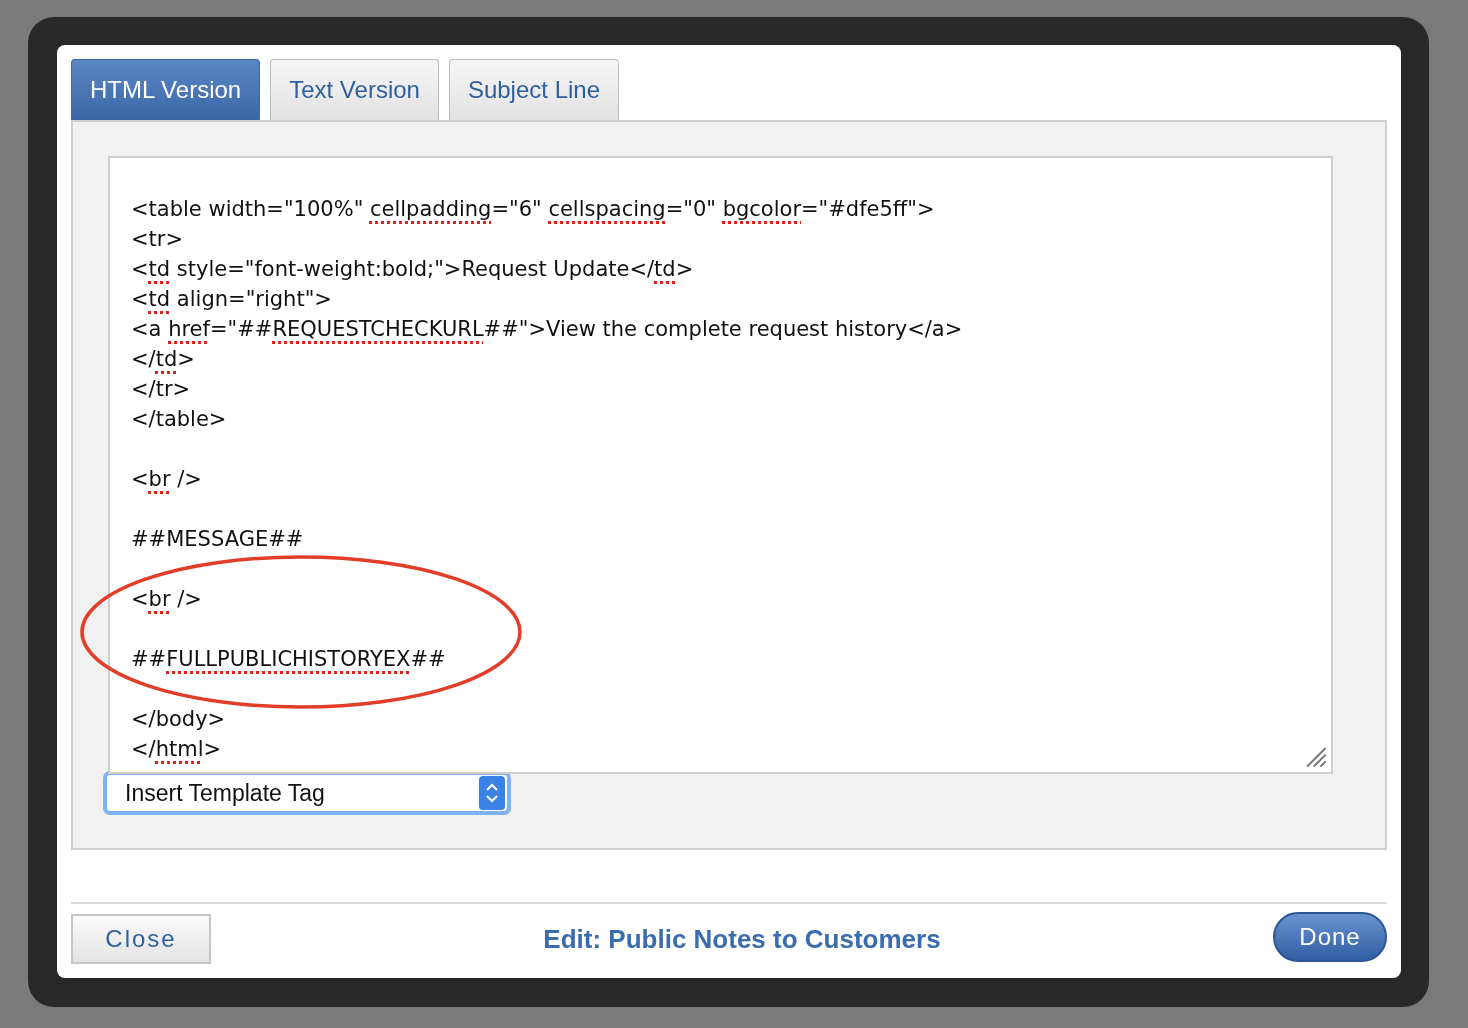  Describe the element at coordinates (166, 89) in the screenshot. I see `tab: HTML Version` at that location.